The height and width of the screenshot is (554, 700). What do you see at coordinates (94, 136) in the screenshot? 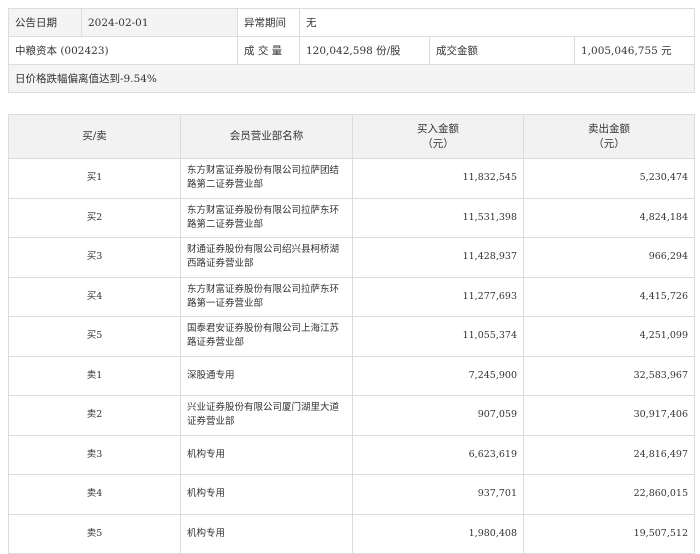
I see `header-side: 买/卖` at bounding box center [94, 136].